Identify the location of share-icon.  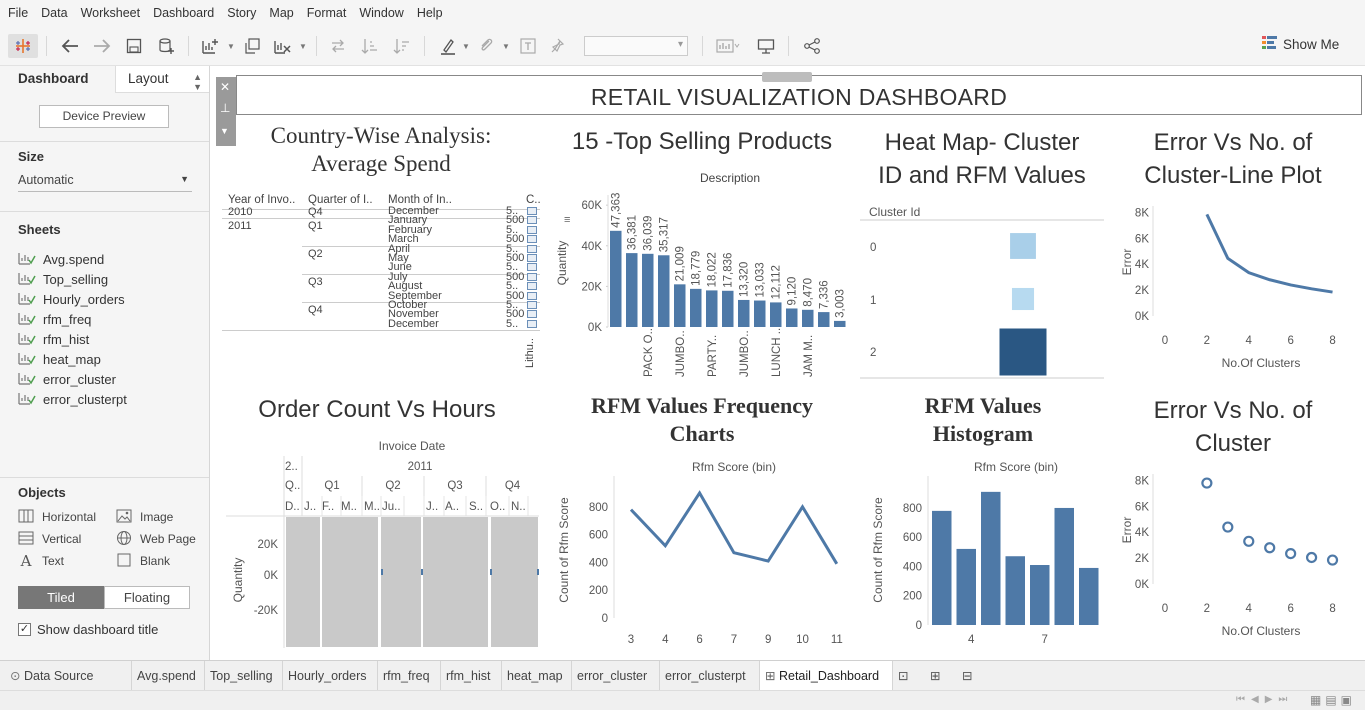
(812, 46).